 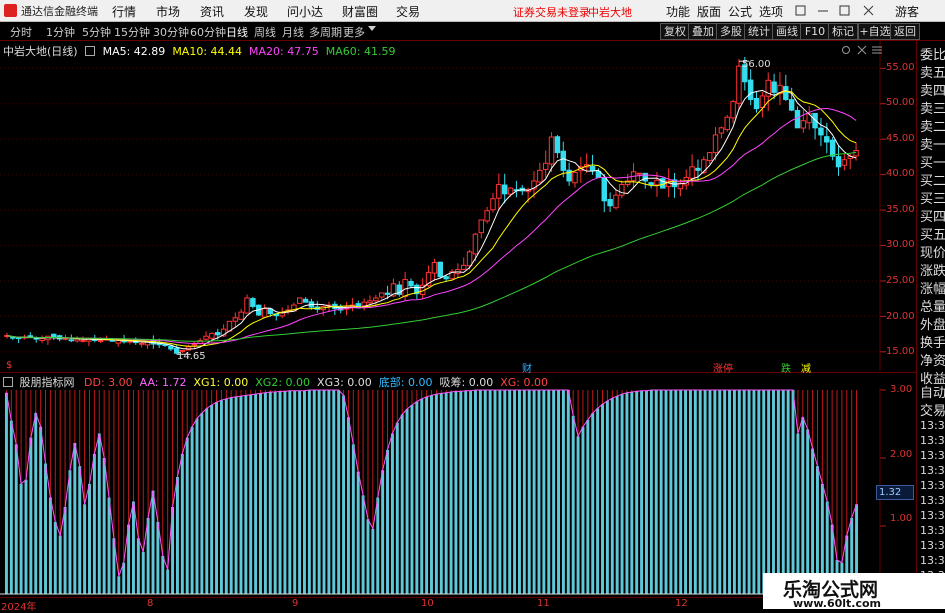 I want to click on add-watchlist-button: +自选, so click(x=875, y=31).